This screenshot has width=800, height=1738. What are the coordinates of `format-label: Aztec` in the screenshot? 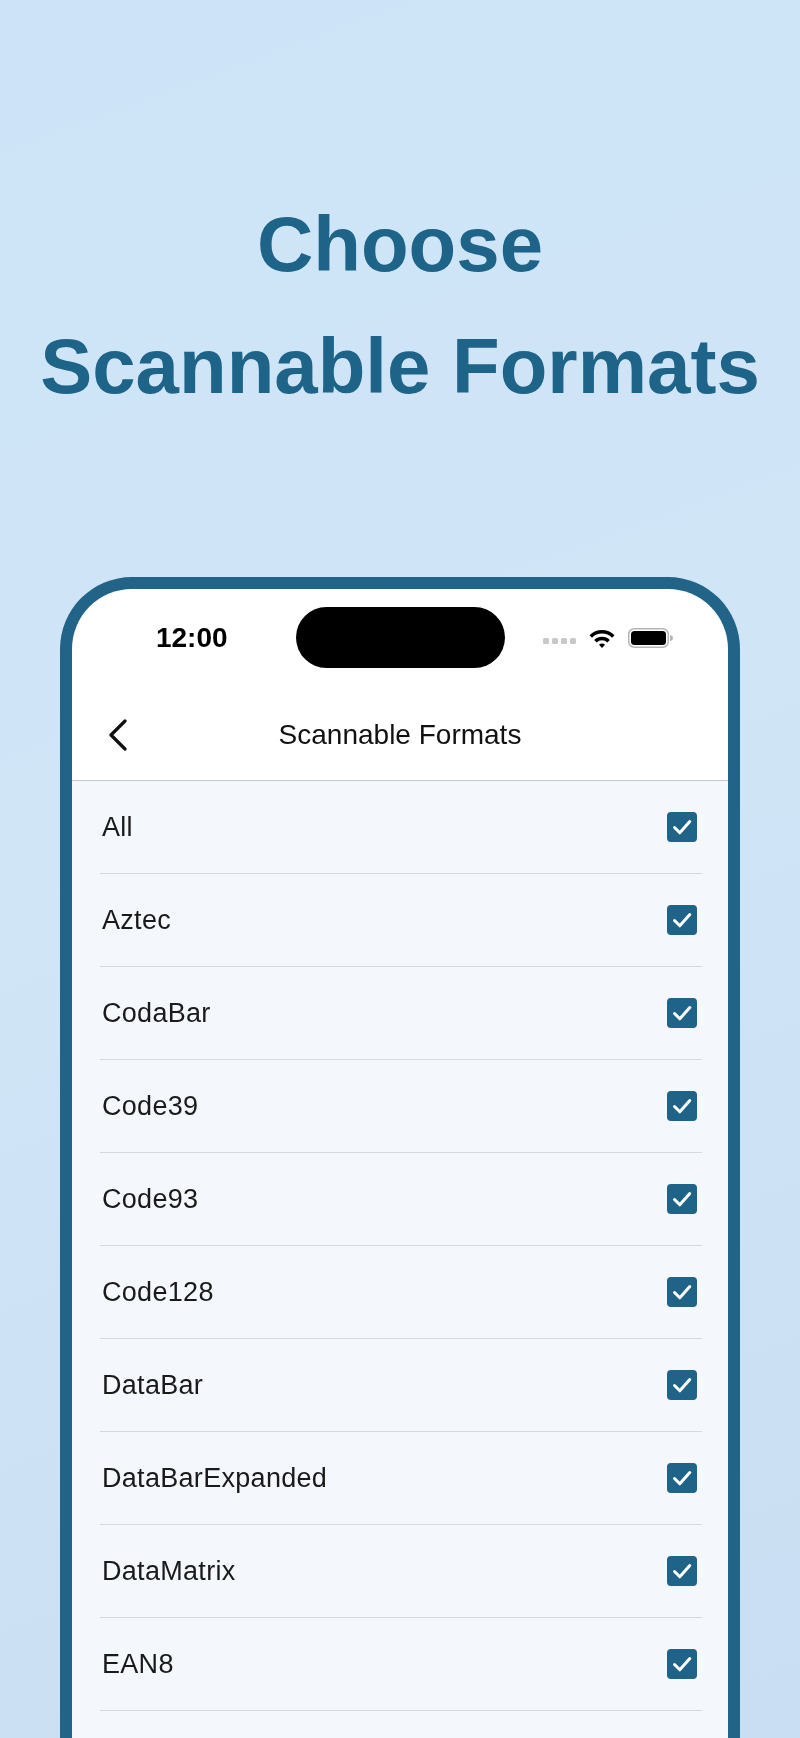 It's located at (137, 920).